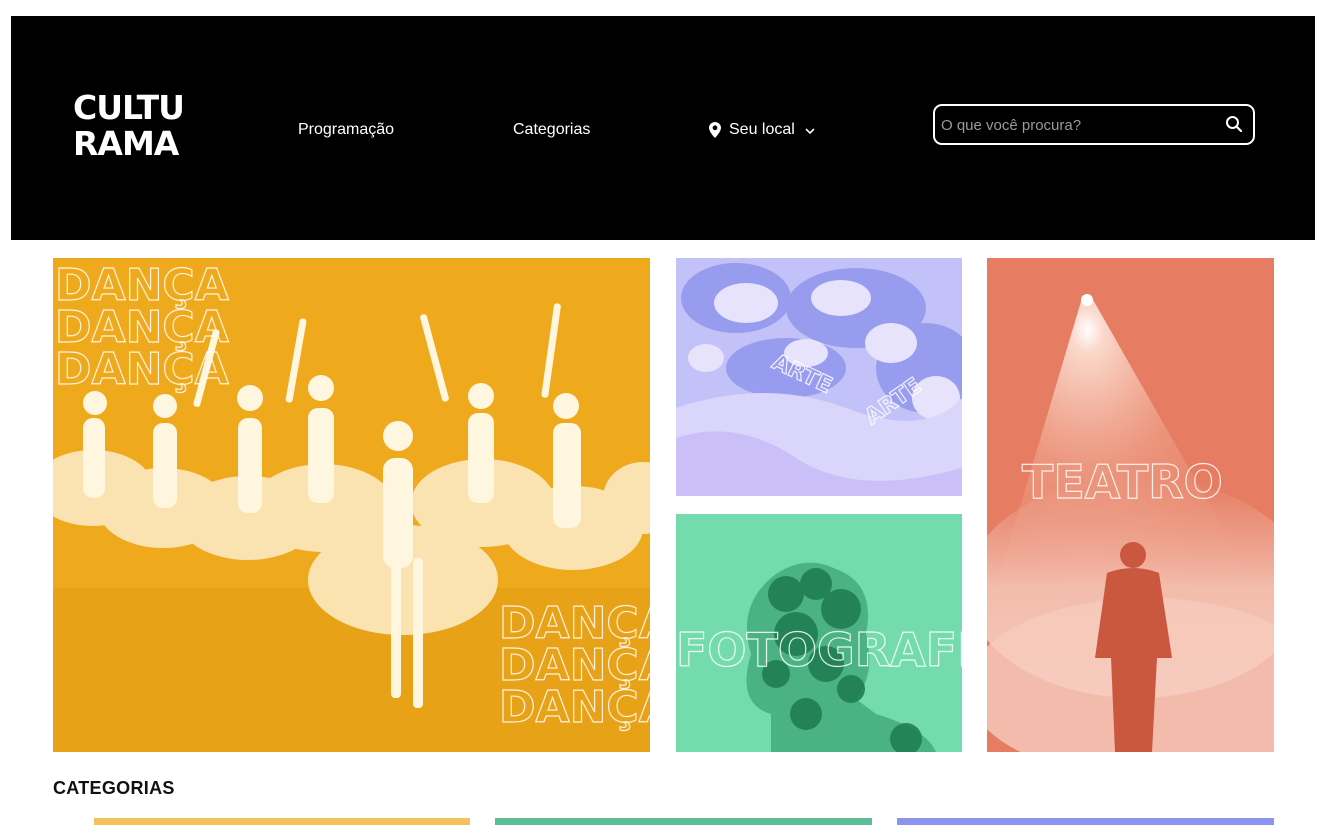 The image size is (1326, 825). I want to click on categories-heading: CATEGORIAS, so click(114, 788).